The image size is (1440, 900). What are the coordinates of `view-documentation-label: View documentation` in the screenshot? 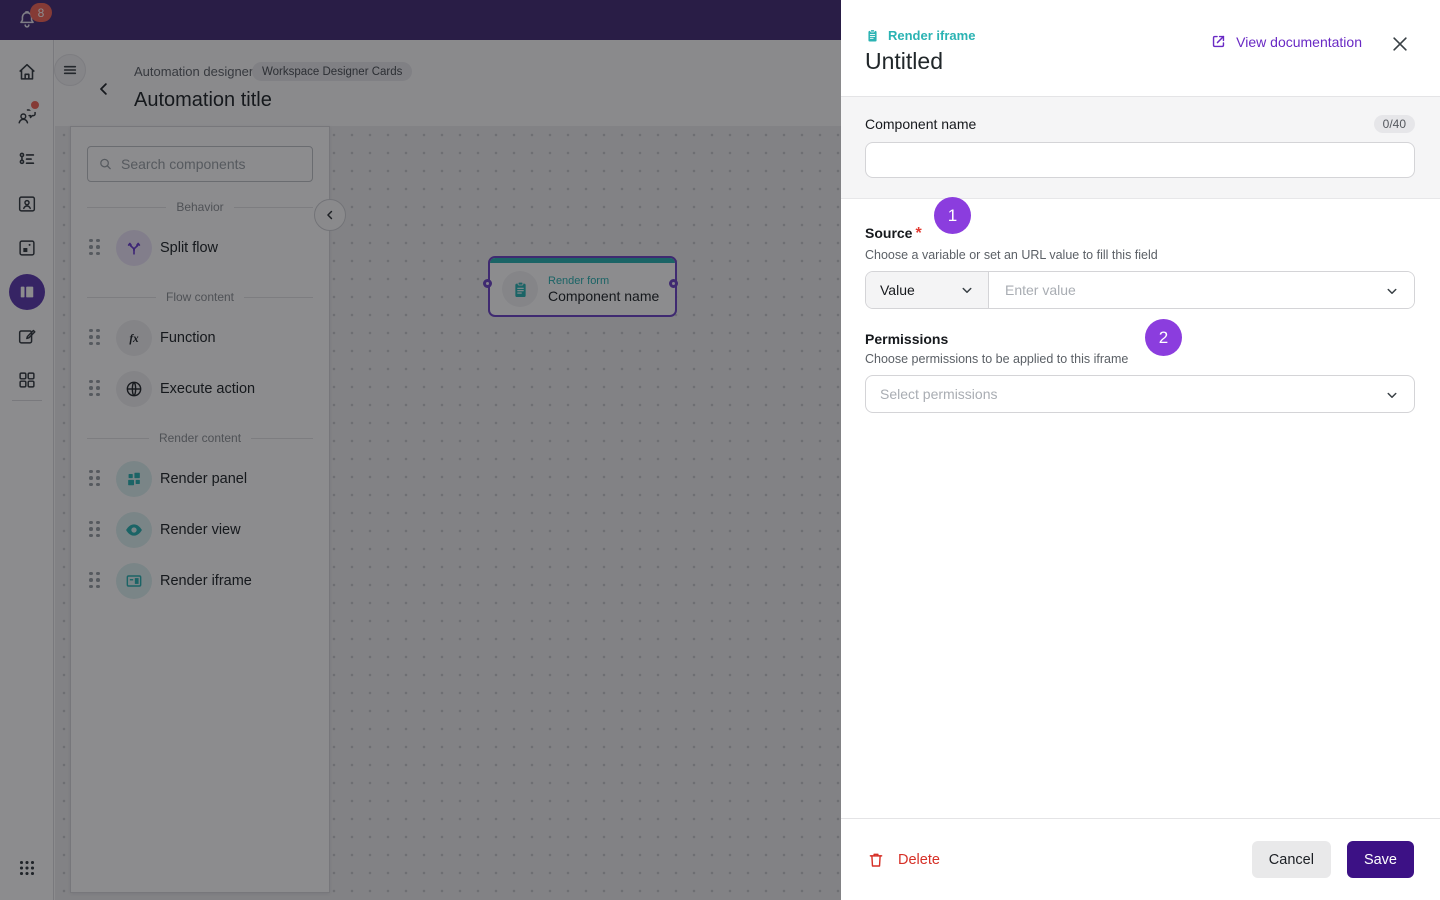 It's located at (1299, 41).